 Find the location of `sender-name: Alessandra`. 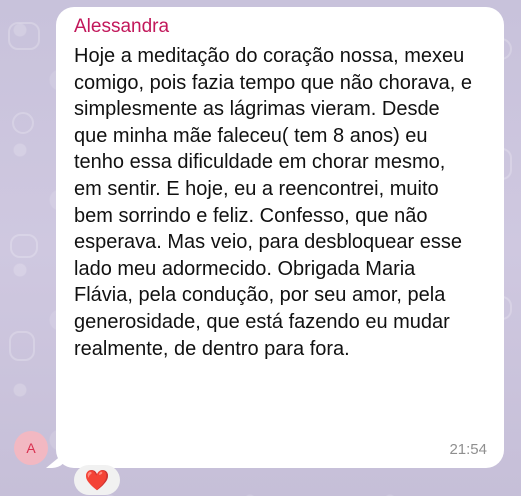

sender-name: Alessandra is located at coordinates (280, 27).